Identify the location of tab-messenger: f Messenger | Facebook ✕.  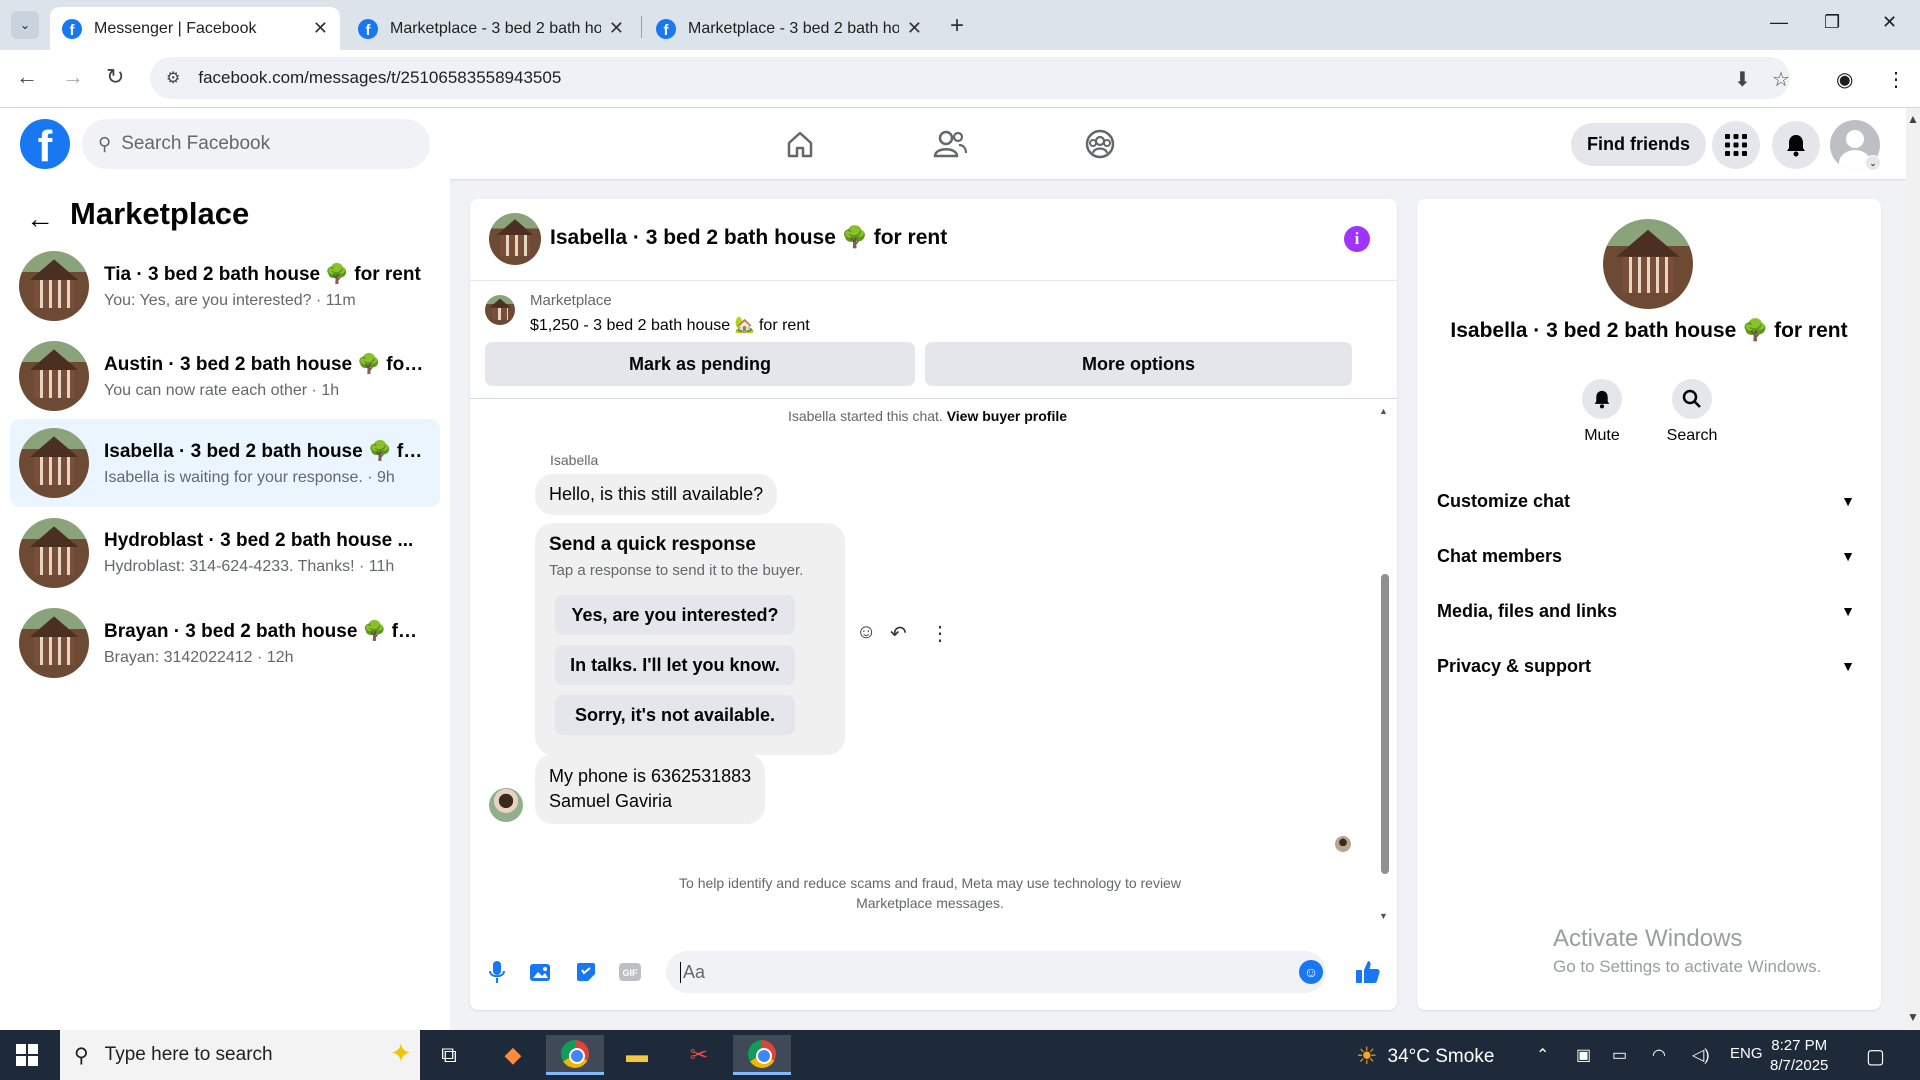
(195, 28).